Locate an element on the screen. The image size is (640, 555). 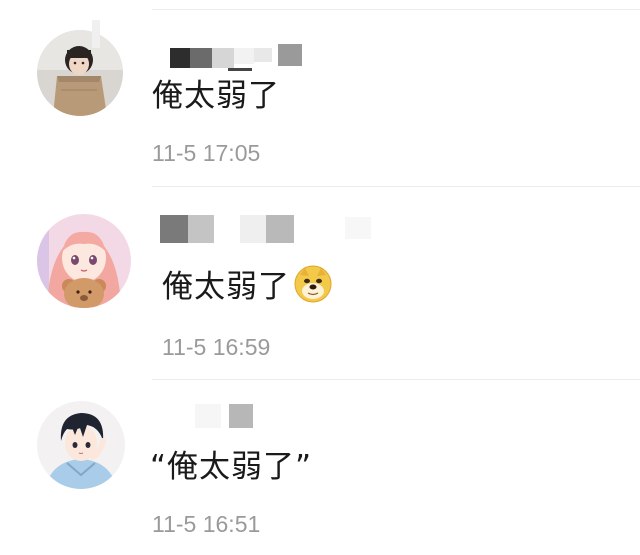
comment-timestamp: 11-5 16:59 is located at coordinates (216, 347).